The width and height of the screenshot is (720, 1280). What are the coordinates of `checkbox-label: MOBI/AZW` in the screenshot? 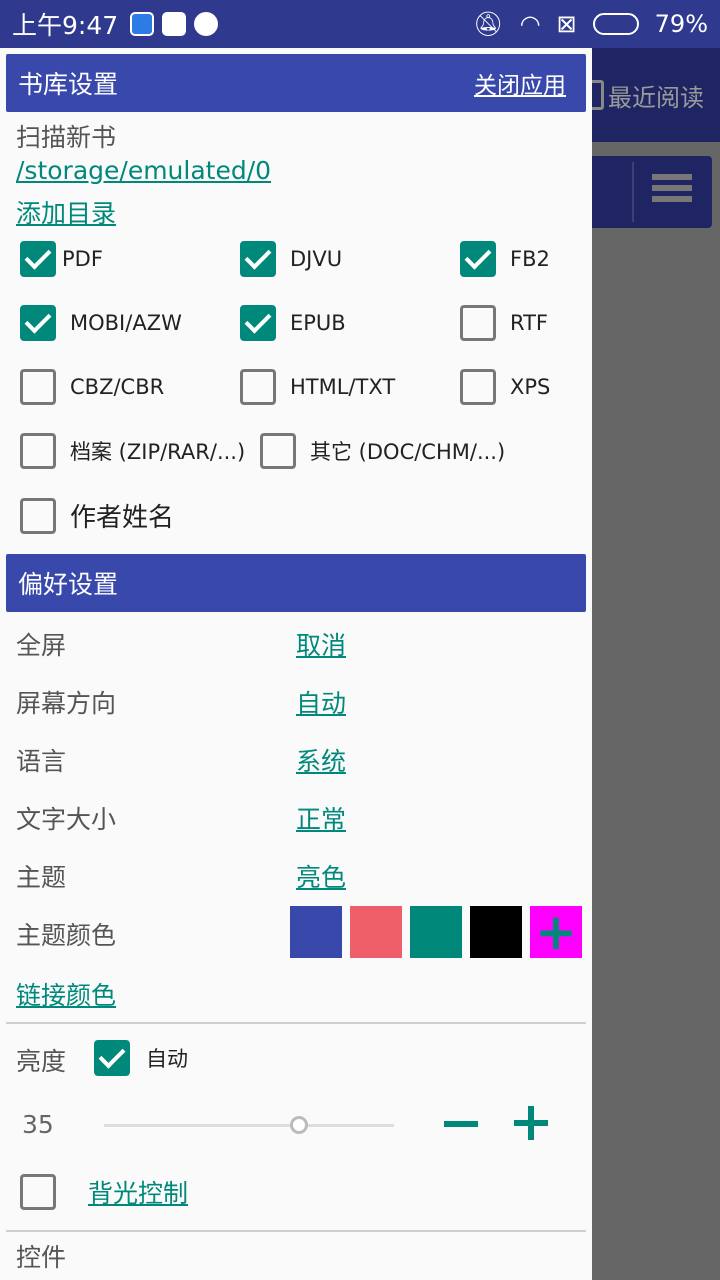 It's located at (126, 323).